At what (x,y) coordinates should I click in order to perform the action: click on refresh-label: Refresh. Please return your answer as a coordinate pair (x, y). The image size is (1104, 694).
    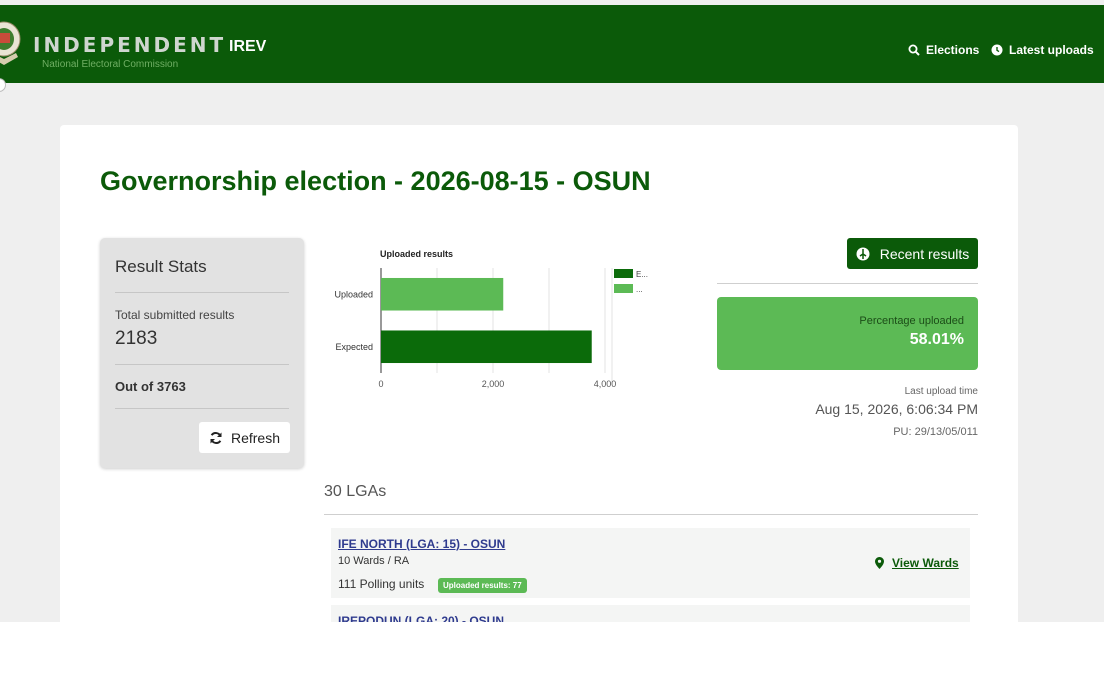
    Looking at the image, I should click on (255, 437).